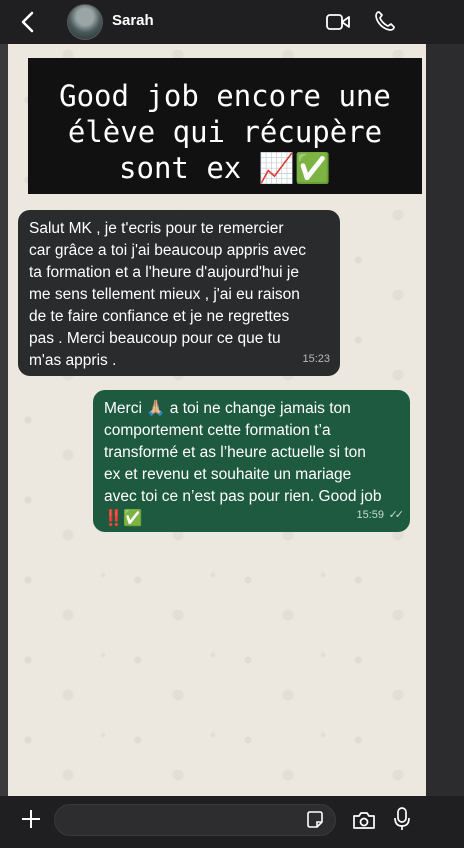 This screenshot has height=848, width=464. What do you see at coordinates (225, 168) in the screenshot?
I see `banner-line: sont ex 📈✅` at bounding box center [225, 168].